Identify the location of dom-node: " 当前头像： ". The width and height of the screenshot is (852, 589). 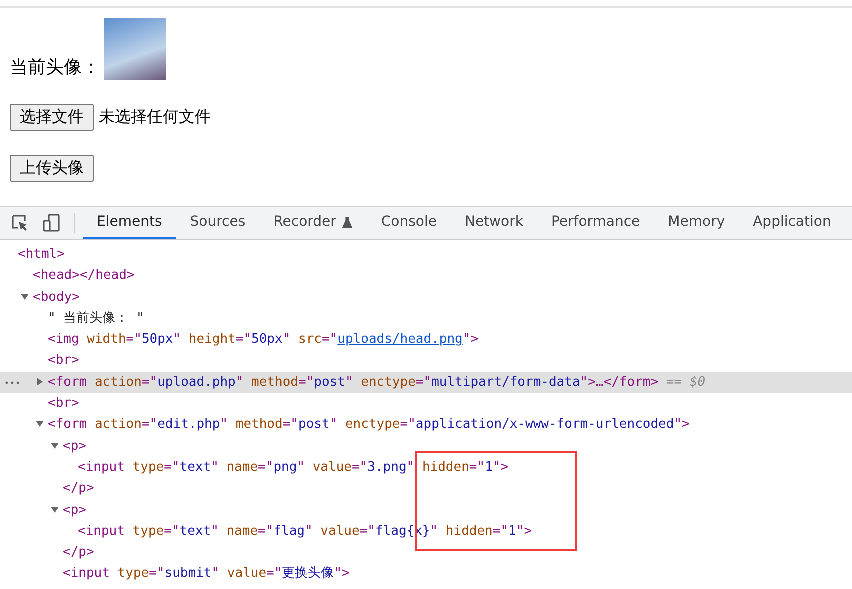
(96, 318).